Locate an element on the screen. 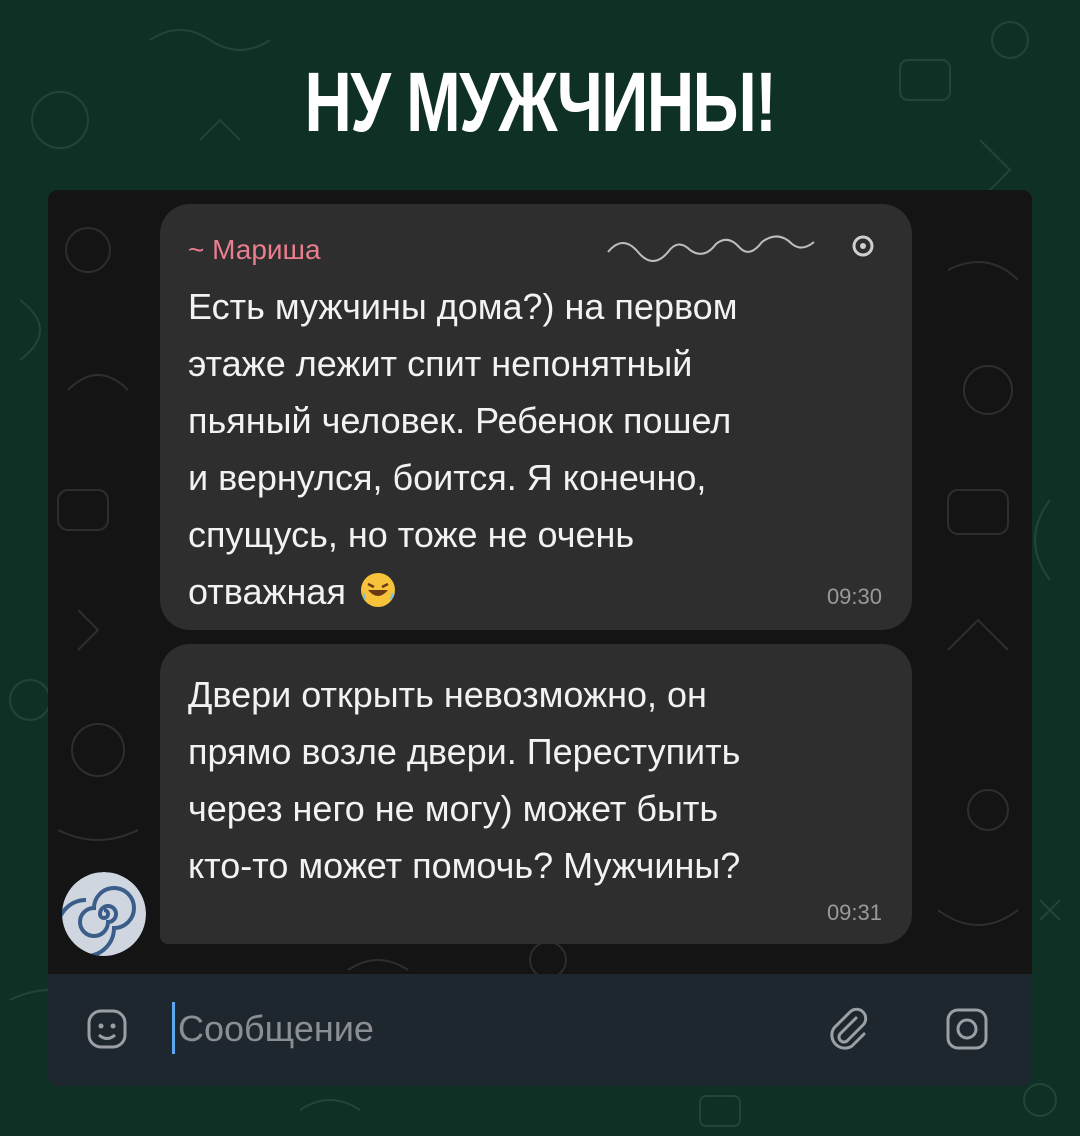 This screenshot has width=1080, height=1136. headline: НУ МУЖЧИНЫ! is located at coordinates (540, 102).